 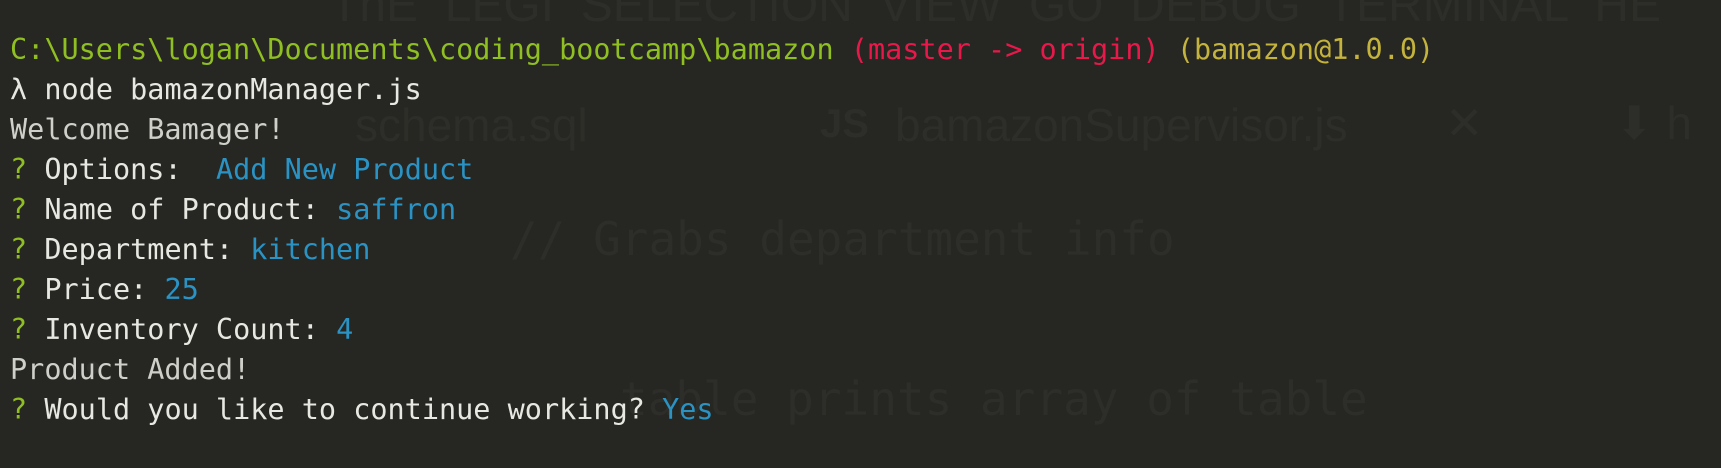 What do you see at coordinates (181, 329) in the screenshot?
I see `question-label: Inventory Count:` at bounding box center [181, 329].